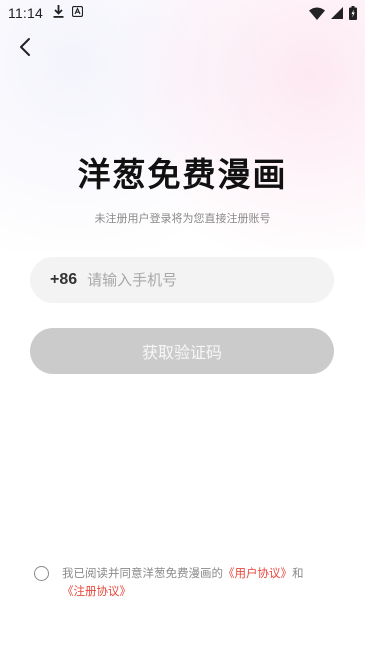  What do you see at coordinates (317, 15) in the screenshot?
I see `wifi-icon` at bounding box center [317, 15].